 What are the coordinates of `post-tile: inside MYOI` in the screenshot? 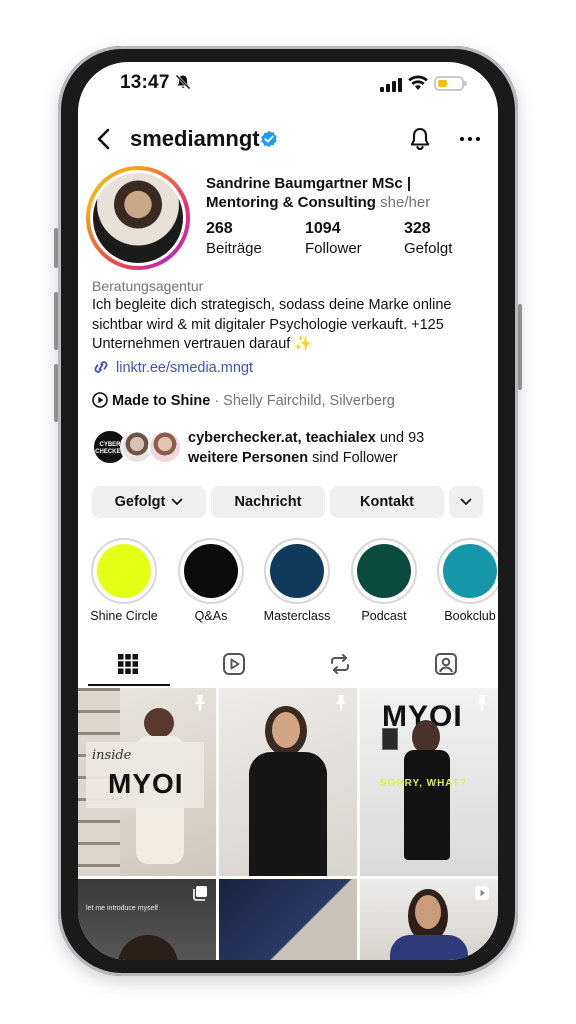 It's located at (147, 782).